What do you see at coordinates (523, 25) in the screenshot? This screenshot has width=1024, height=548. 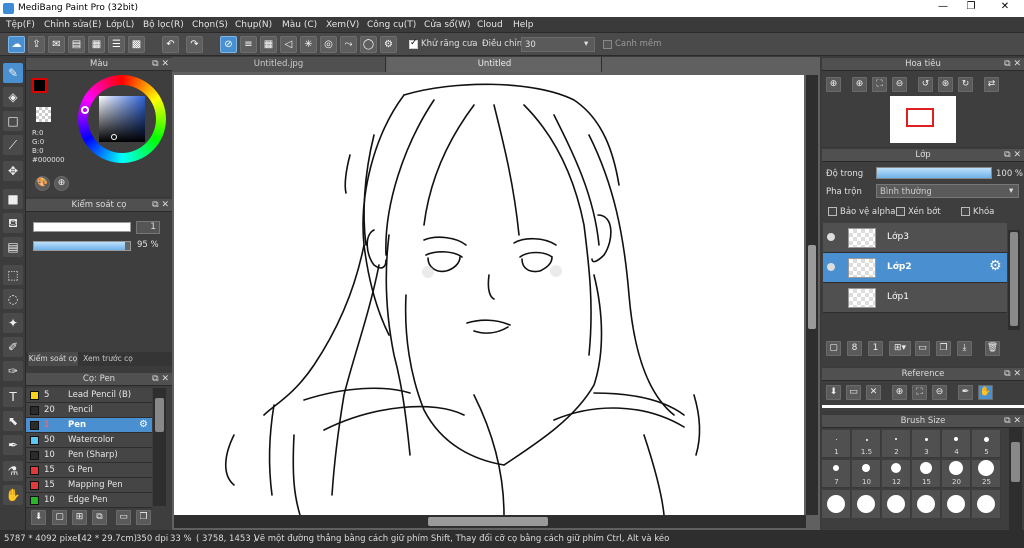 I see `menu-help: Help` at bounding box center [523, 25].